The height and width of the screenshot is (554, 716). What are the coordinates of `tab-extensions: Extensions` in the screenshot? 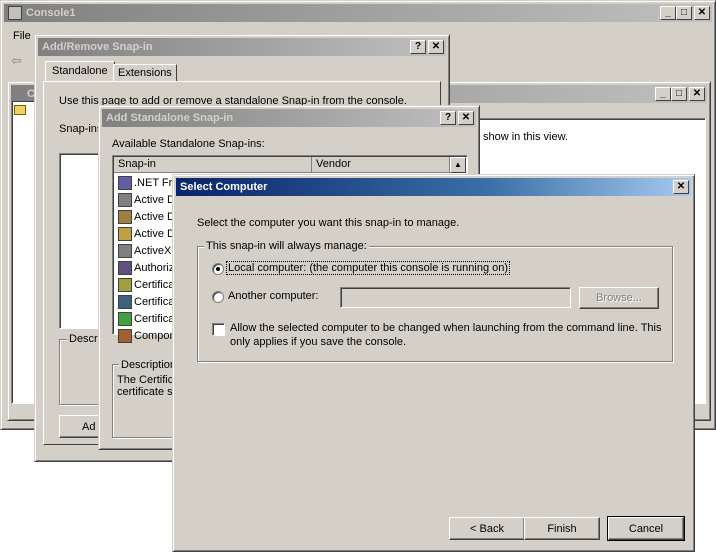 It's located at (145, 72).